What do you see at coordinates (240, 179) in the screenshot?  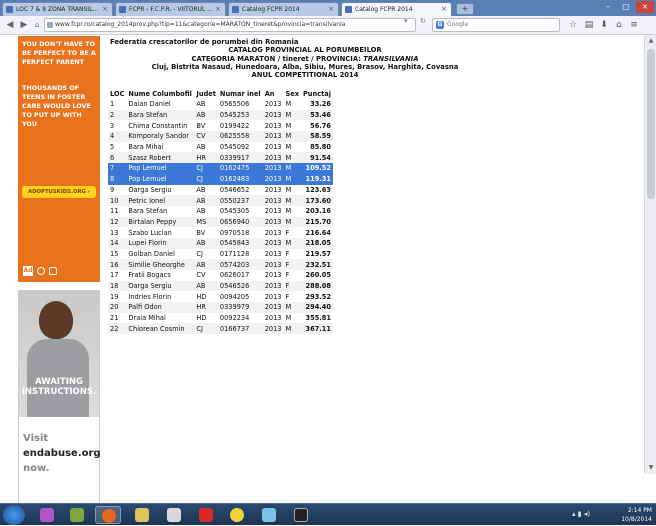 I see `cell-inel: 0162483` at bounding box center [240, 179].